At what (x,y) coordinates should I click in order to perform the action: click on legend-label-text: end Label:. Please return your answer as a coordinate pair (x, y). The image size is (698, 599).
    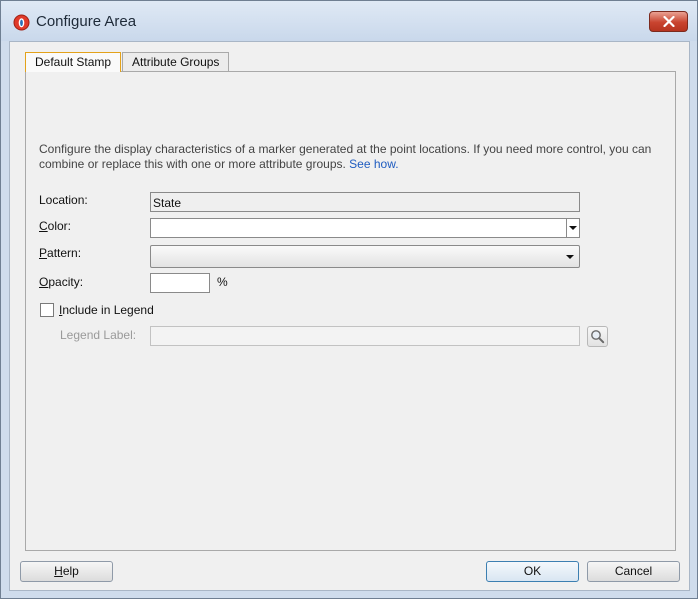
    Looking at the image, I should click on (108, 335).